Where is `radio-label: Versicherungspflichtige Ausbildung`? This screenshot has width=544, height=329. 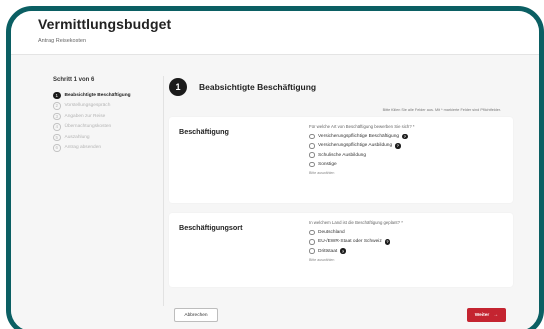
radio-label: Versicherungspflichtige Ausbildung is located at coordinates (355, 146).